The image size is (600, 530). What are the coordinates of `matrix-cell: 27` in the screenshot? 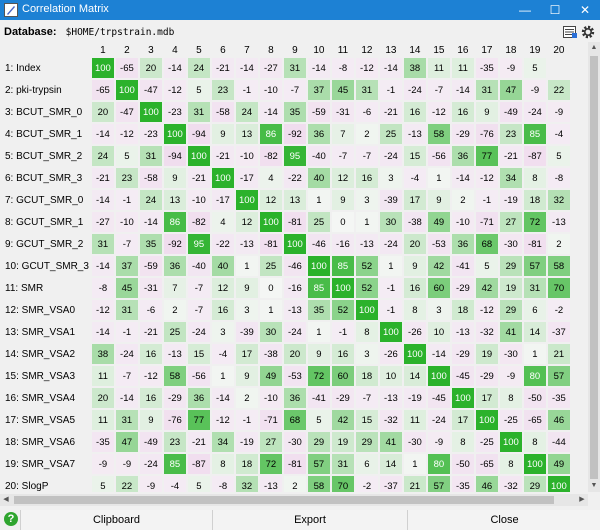 It's located at (510, 222).